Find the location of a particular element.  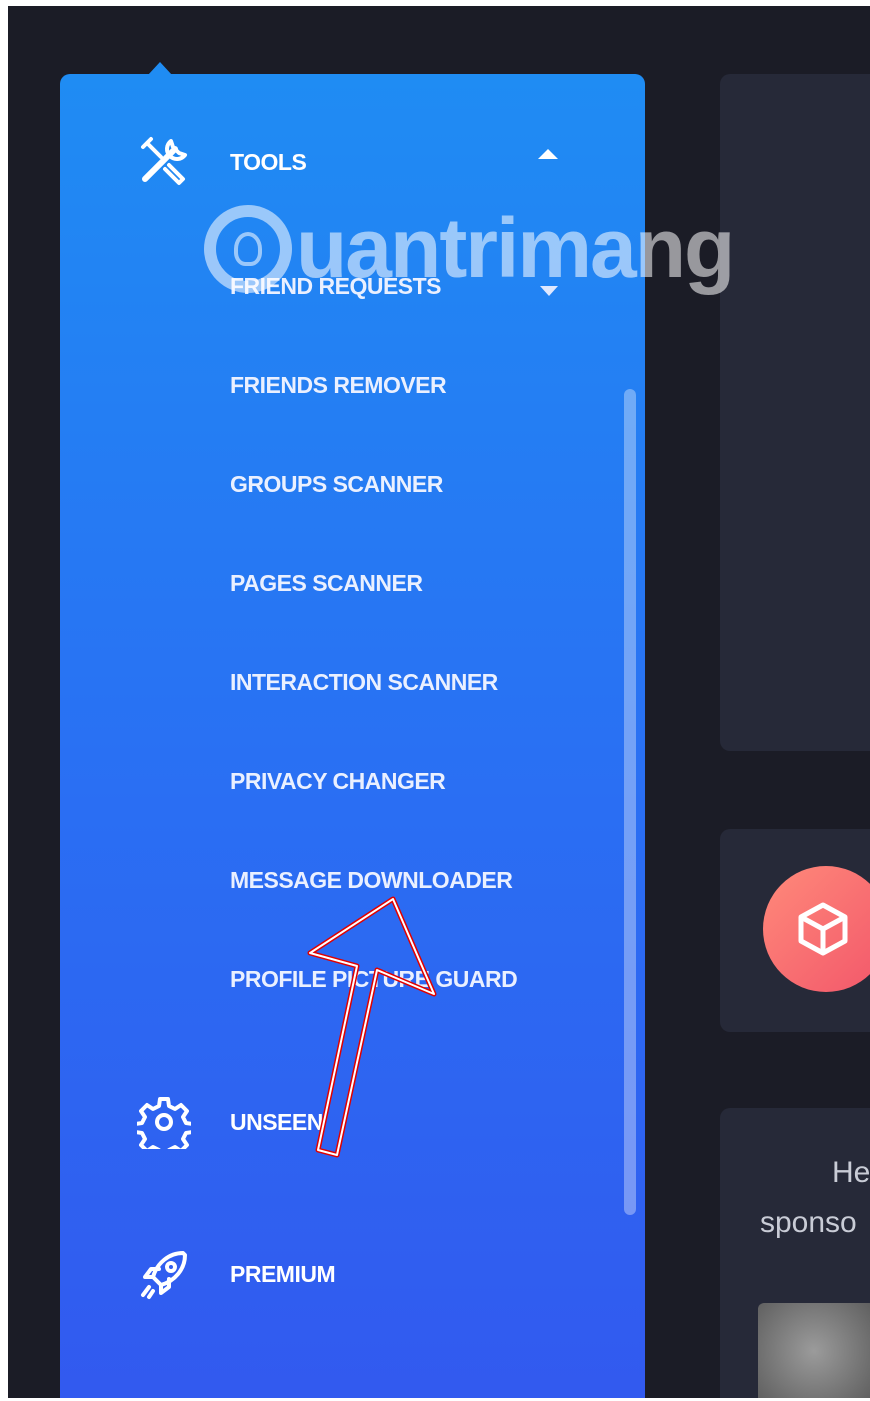

chevron-up-icon is located at coordinates (548, 154).